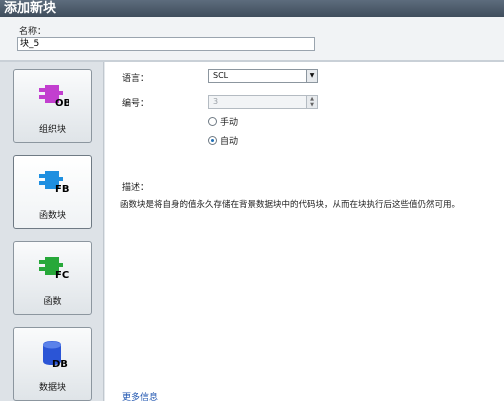 The width and height of the screenshot is (504, 401). What do you see at coordinates (290, 205) in the screenshot?
I see `description-text: 函数块是将自身的值永久存储在背景数据块中的代码块，从而在块执行后这些值仍然可用。` at bounding box center [290, 205].